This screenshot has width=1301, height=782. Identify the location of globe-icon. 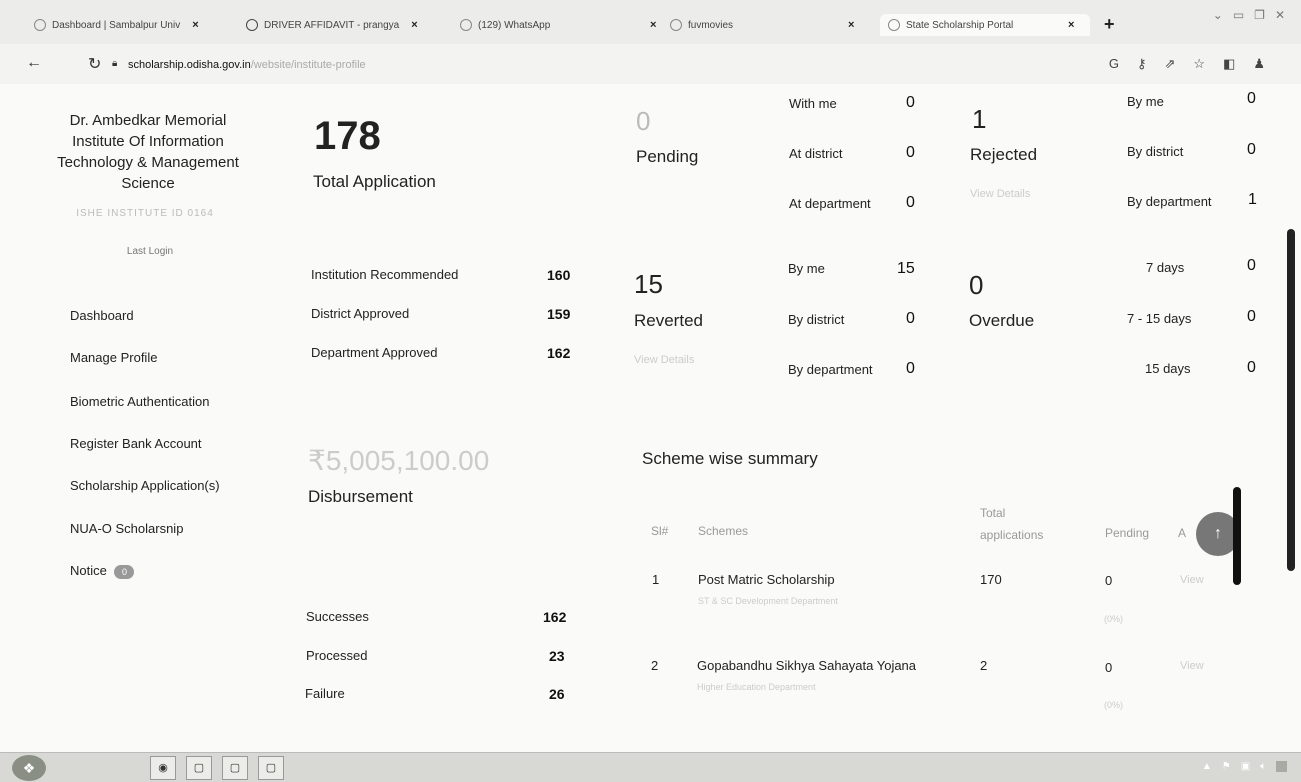
(40, 25).